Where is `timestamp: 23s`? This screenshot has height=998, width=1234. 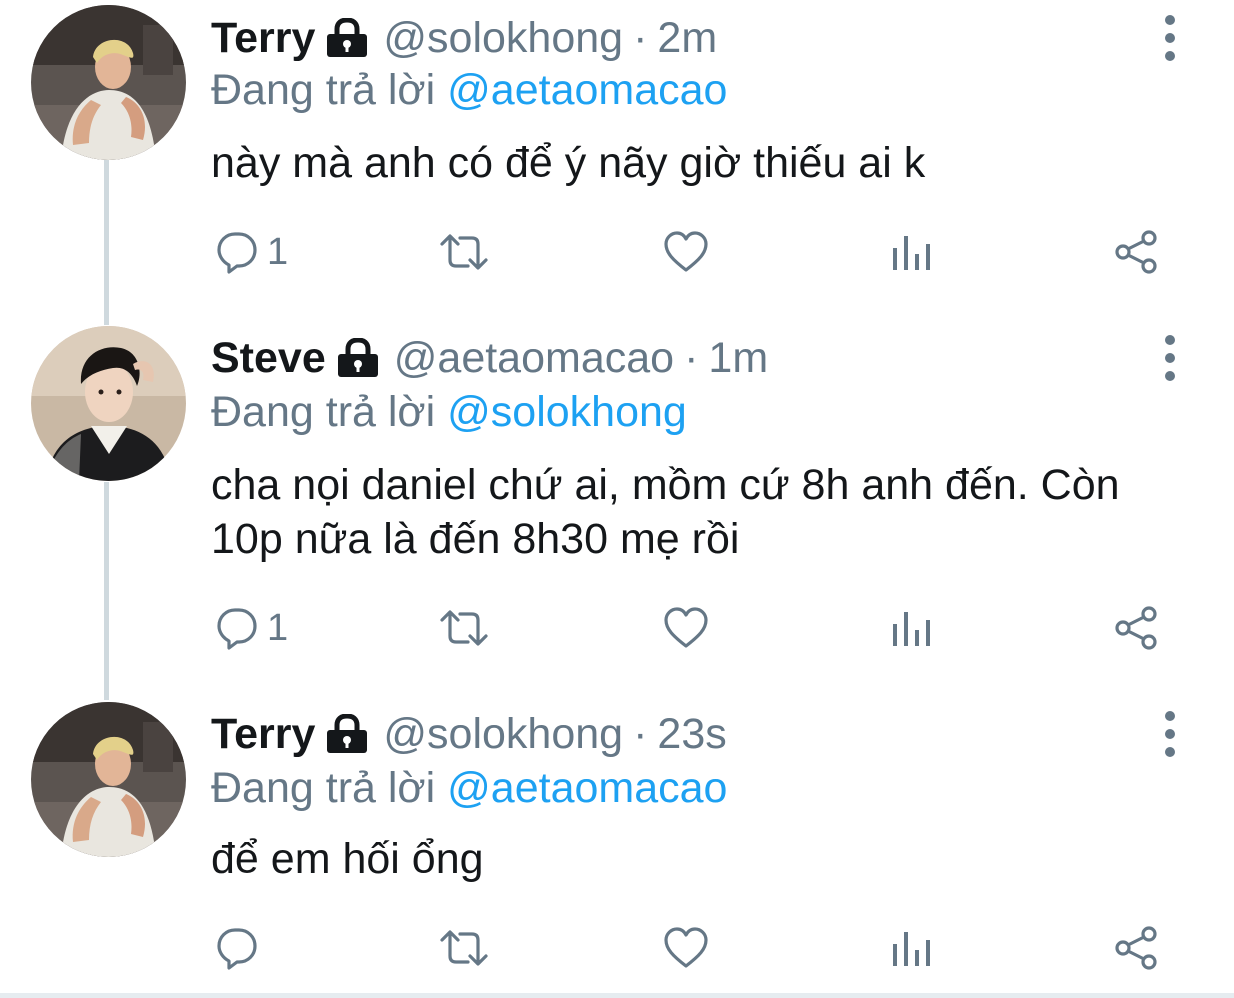
timestamp: 23s is located at coordinates (691, 734).